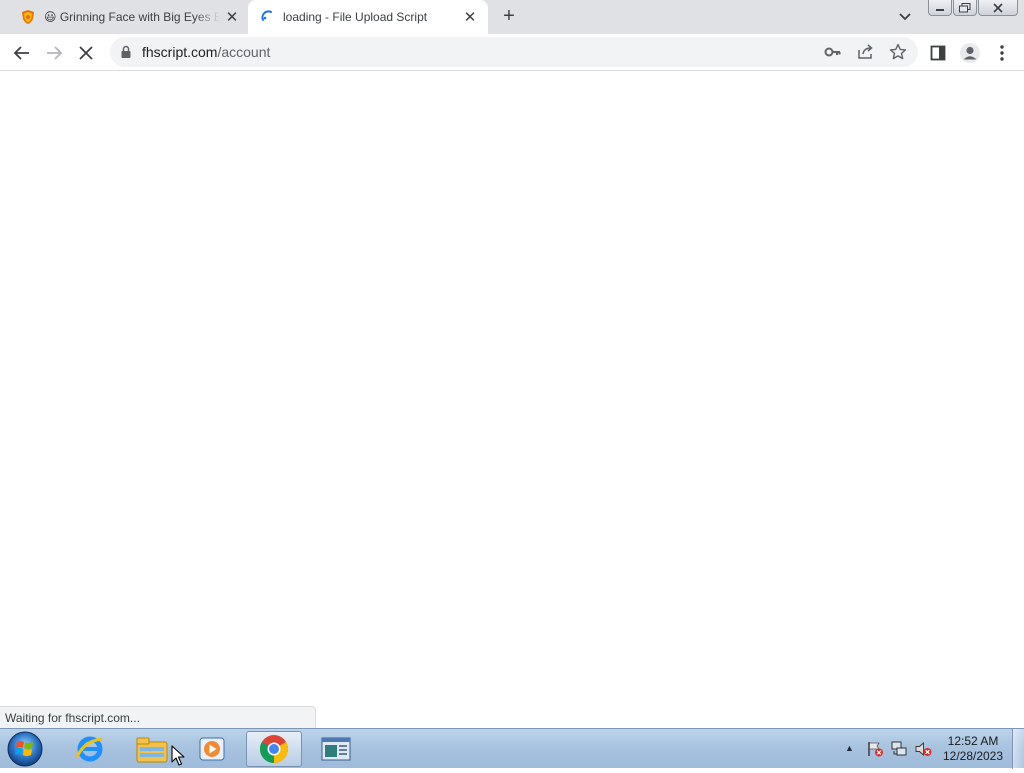 The height and width of the screenshot is (773, 1024). What do you see at coordinates (512, 748) in the screenshot?
I see `taskbar: ▲ 12:52 AM 12/28/2023` at bounding box center [512, 748].